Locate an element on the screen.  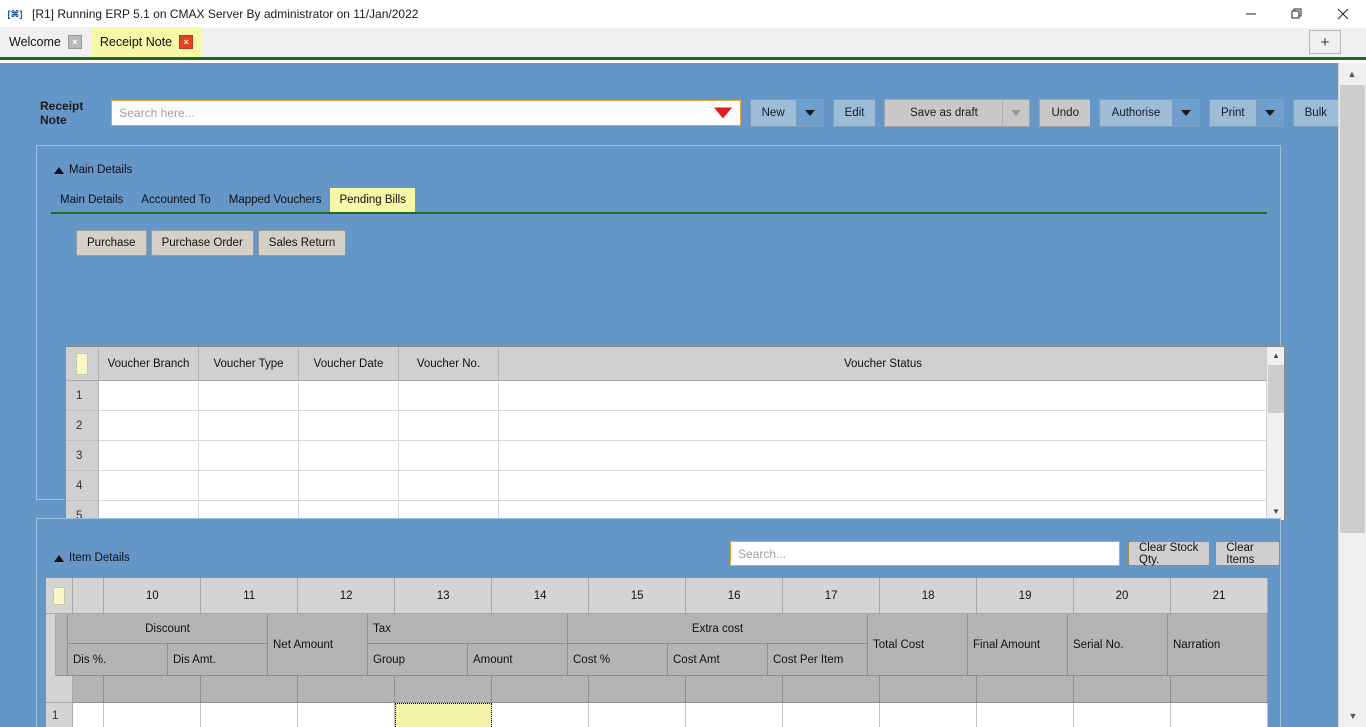
cell-tax-amount is located at coordinates (541, 715).